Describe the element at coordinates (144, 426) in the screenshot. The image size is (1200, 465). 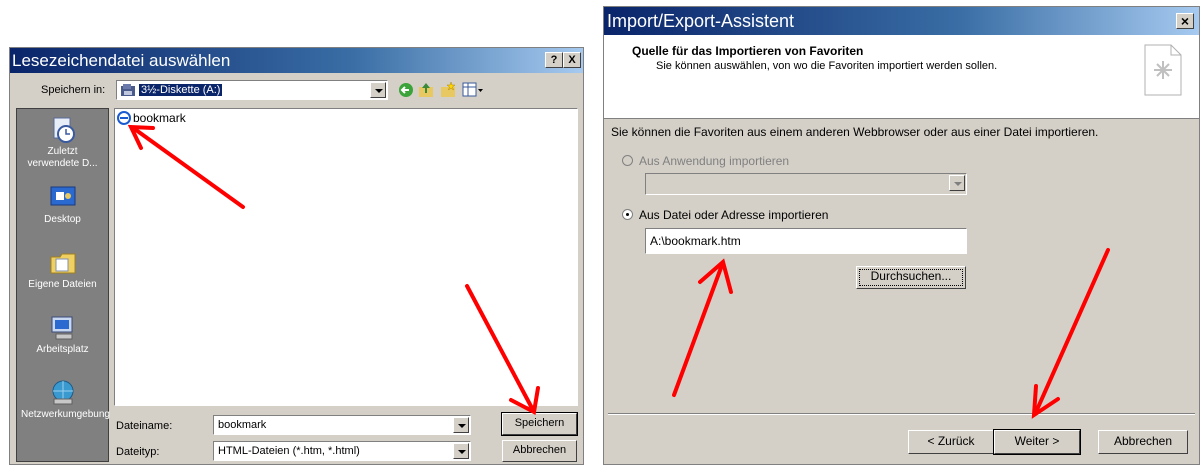
I see `filename-label: Dateiname:` at that location.